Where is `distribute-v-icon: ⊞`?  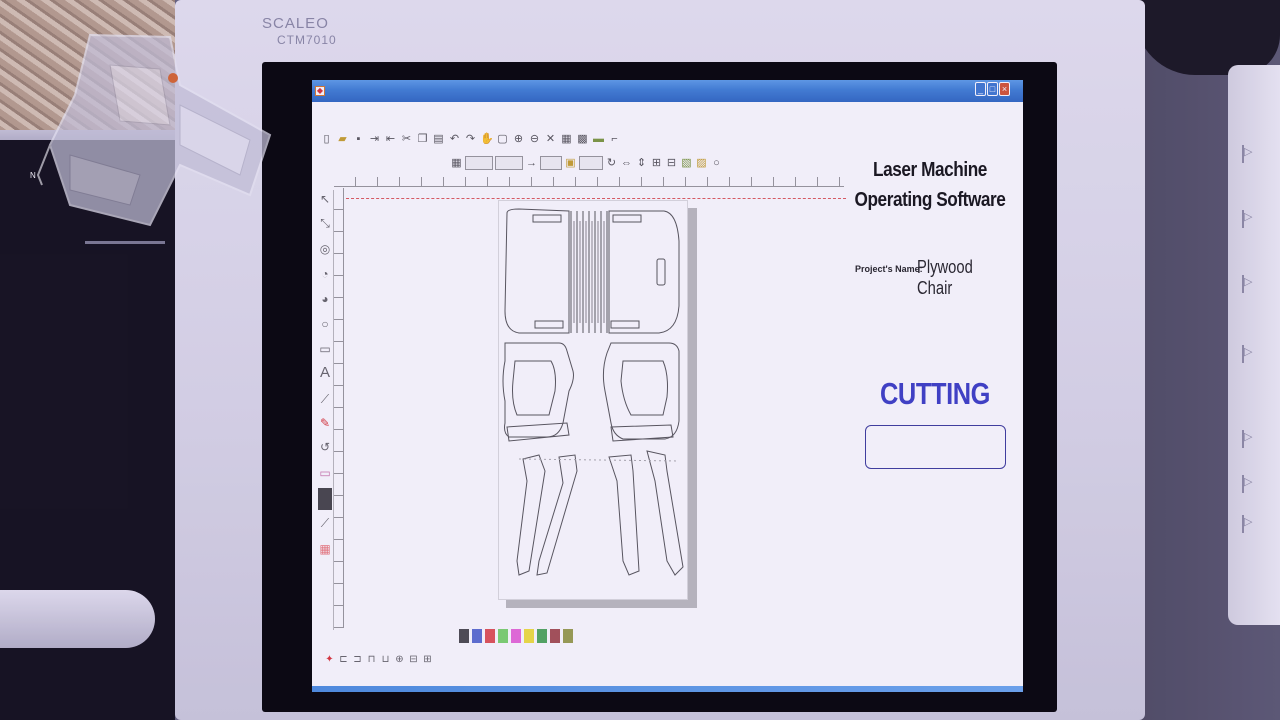
distribute-v-icon: ⊞ is located at coordinates (427, 660).